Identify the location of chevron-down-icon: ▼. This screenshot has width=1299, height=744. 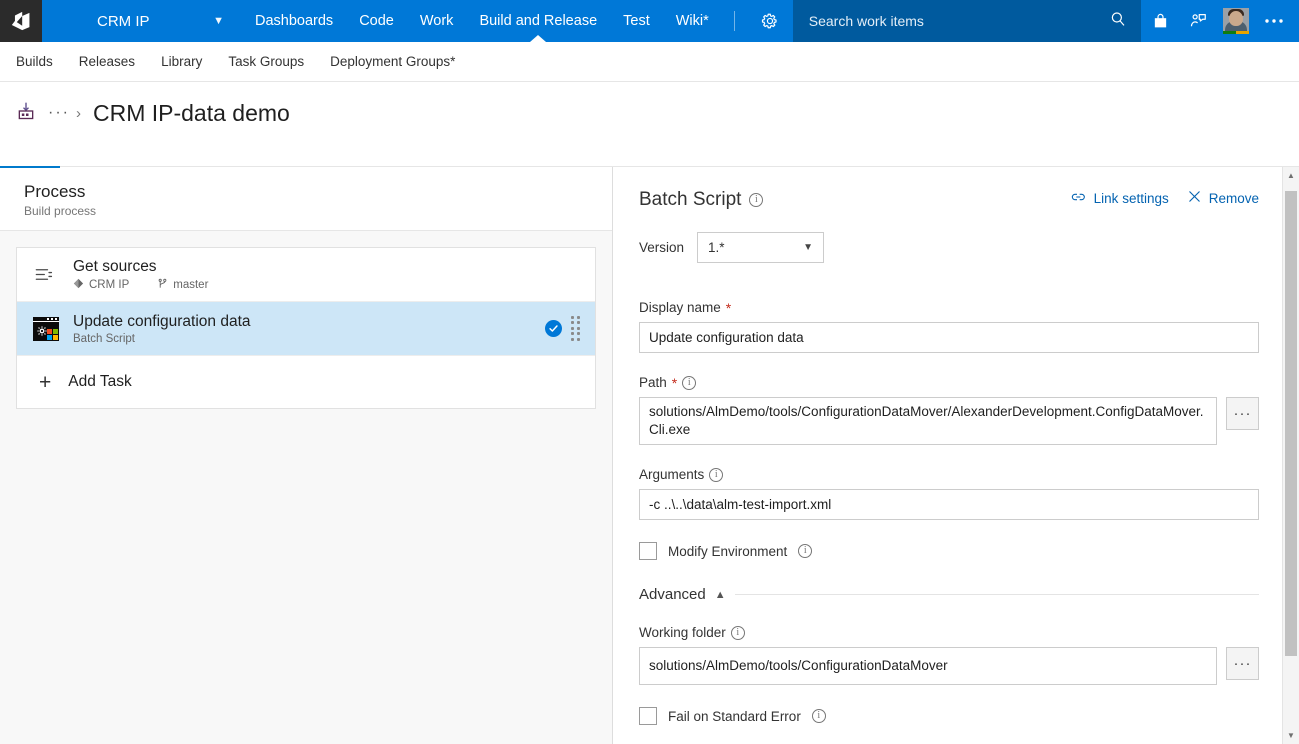
(218, 21).